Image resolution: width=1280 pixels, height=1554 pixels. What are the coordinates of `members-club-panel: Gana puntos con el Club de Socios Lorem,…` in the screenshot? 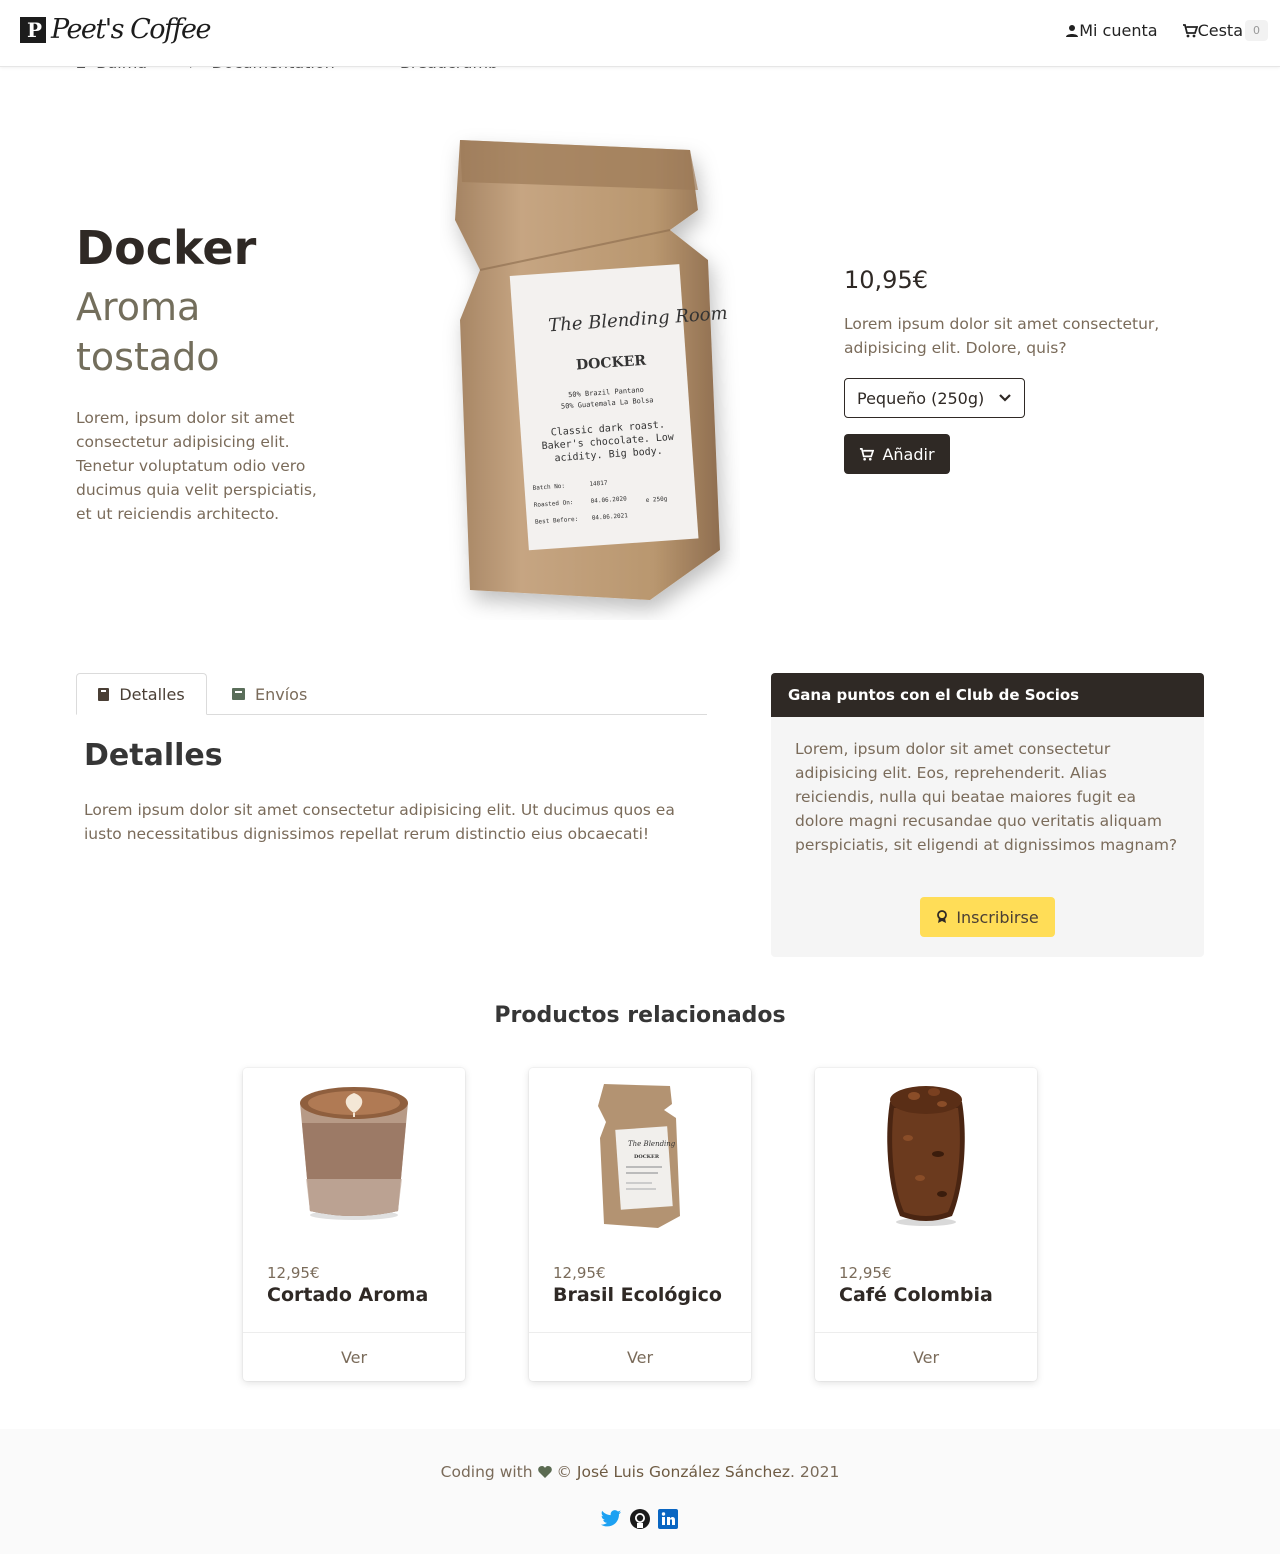 It's located at (987, 815).